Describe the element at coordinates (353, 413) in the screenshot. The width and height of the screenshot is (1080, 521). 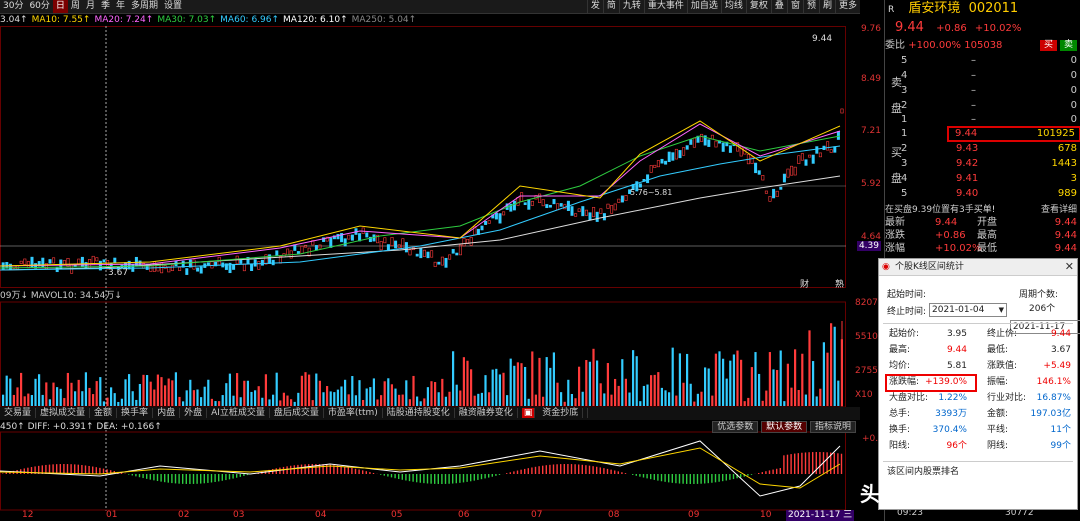
I see `tab-pe: 市盈率(ttm)` at that location.